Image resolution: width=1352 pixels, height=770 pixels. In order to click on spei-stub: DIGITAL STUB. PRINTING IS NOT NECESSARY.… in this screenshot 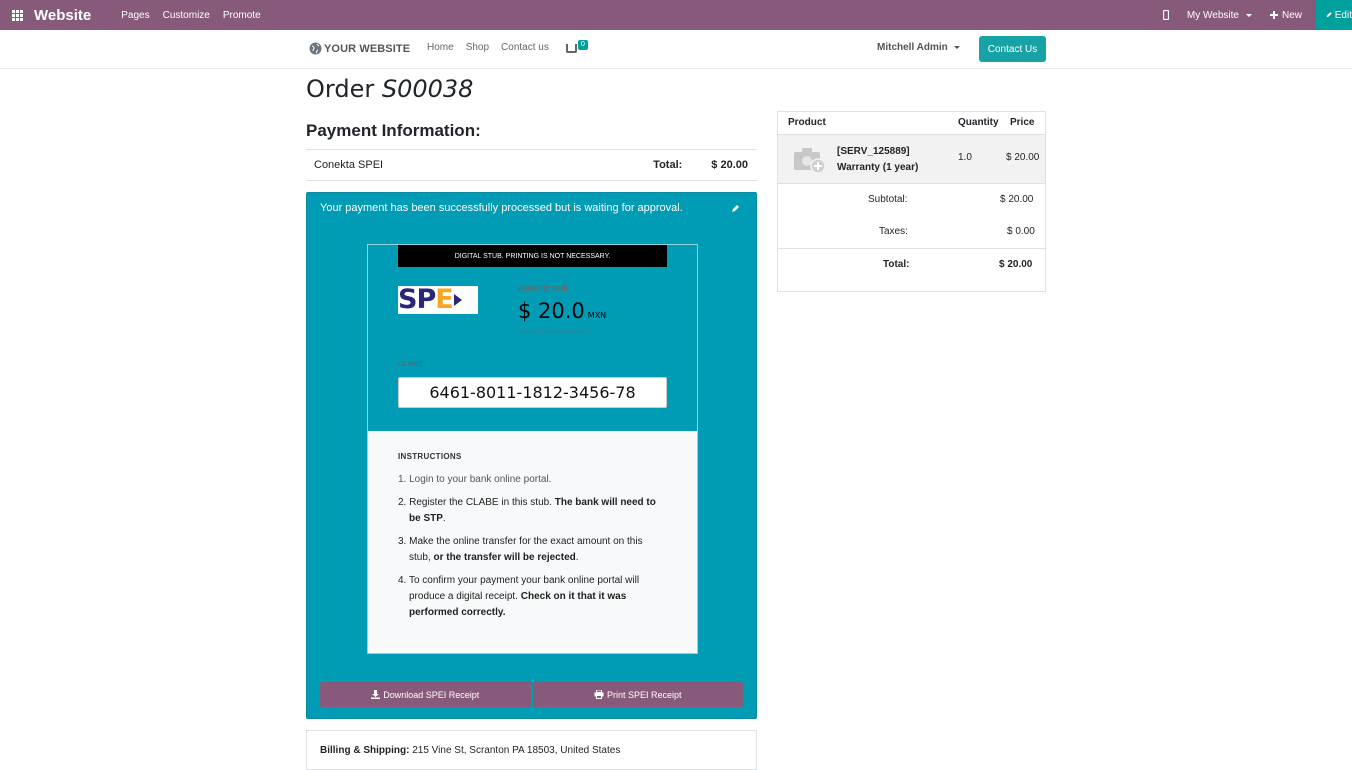, I will do `click(532, 449)`.